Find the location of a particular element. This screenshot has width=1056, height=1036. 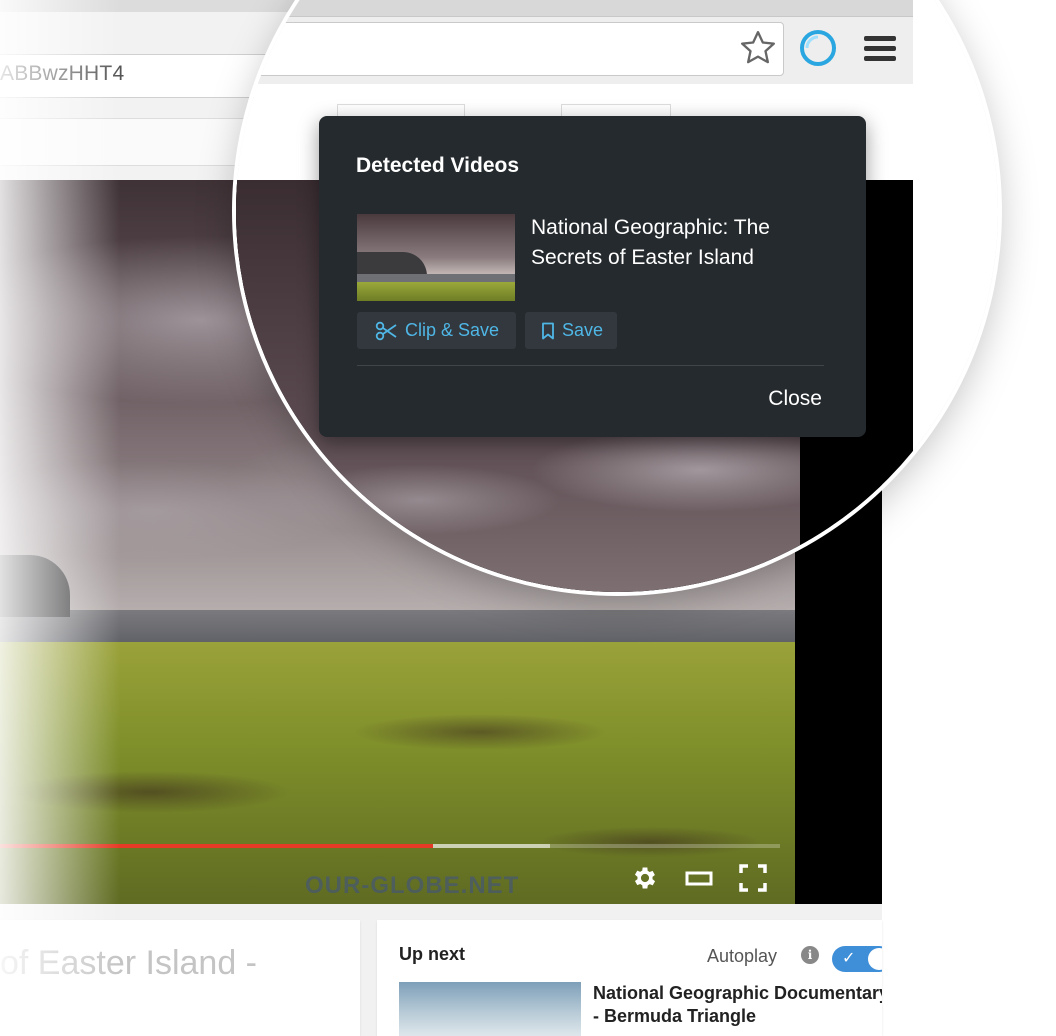

star-icon is located at coordinates (758, 48).